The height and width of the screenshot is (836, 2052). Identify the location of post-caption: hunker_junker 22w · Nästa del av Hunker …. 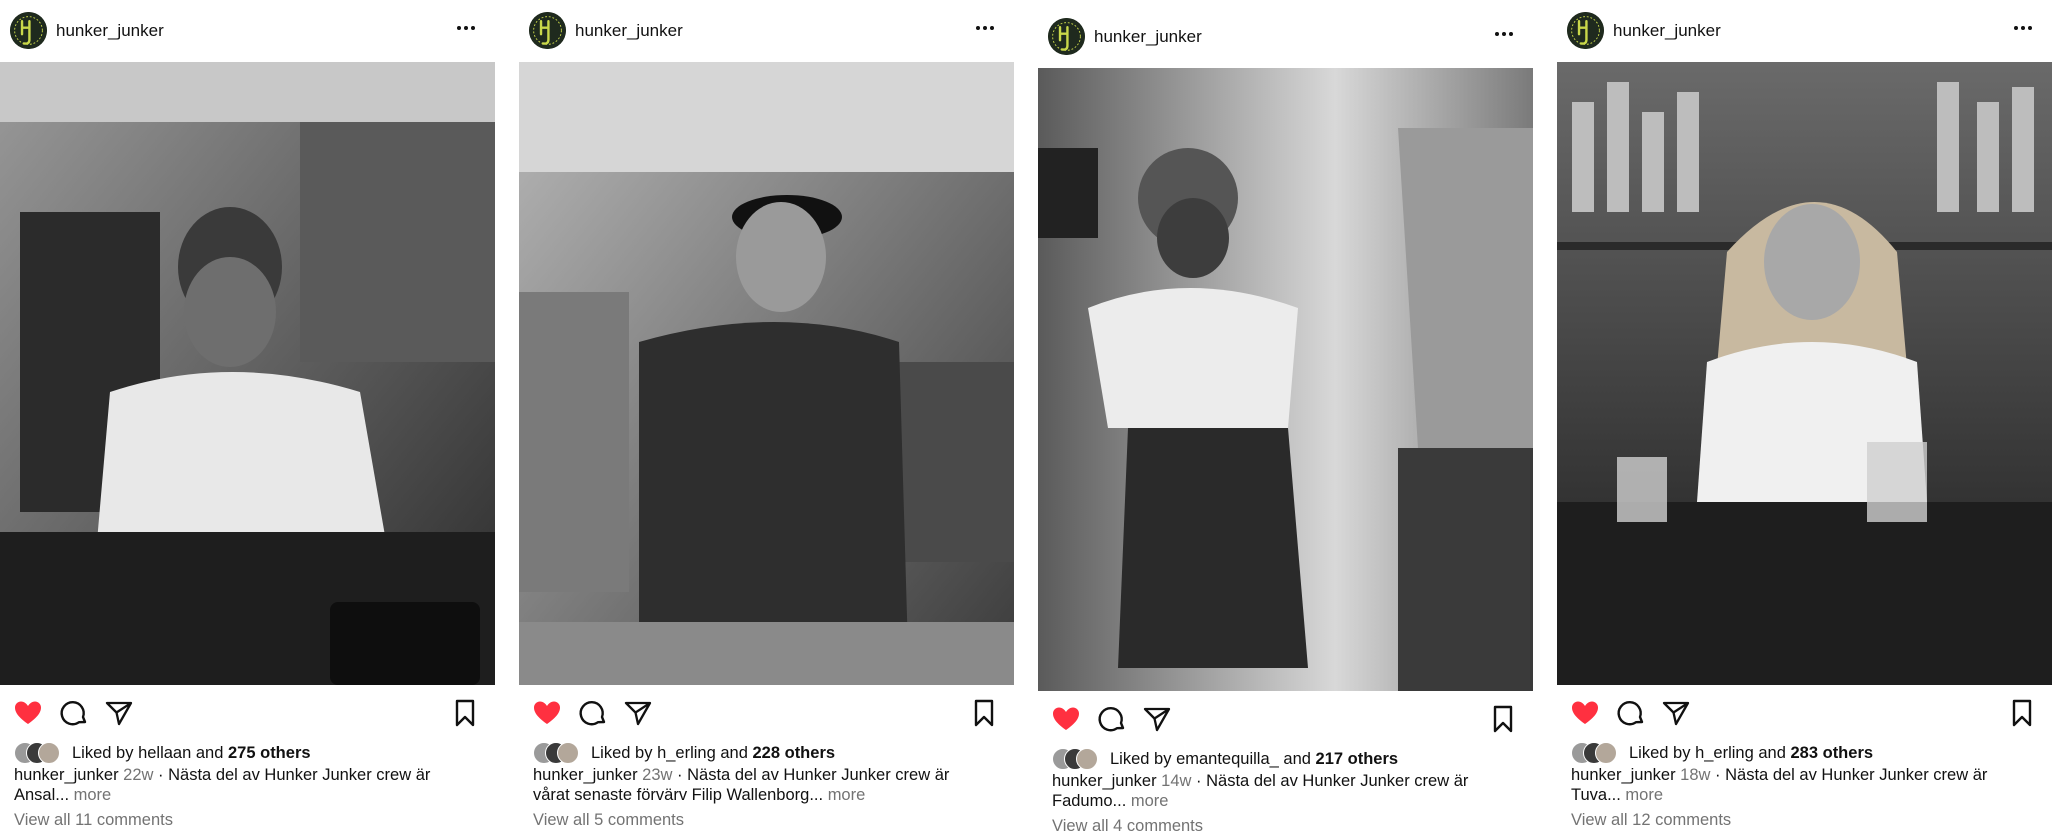
(249, 785).